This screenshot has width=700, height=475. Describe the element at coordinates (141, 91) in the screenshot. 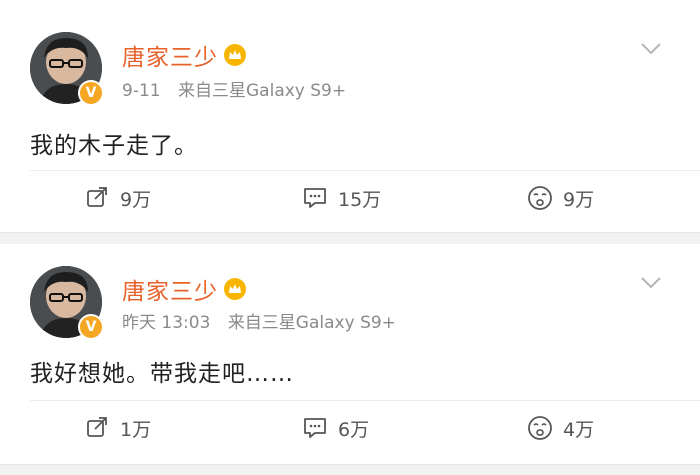

I see `post-time: 9-11` at that location.